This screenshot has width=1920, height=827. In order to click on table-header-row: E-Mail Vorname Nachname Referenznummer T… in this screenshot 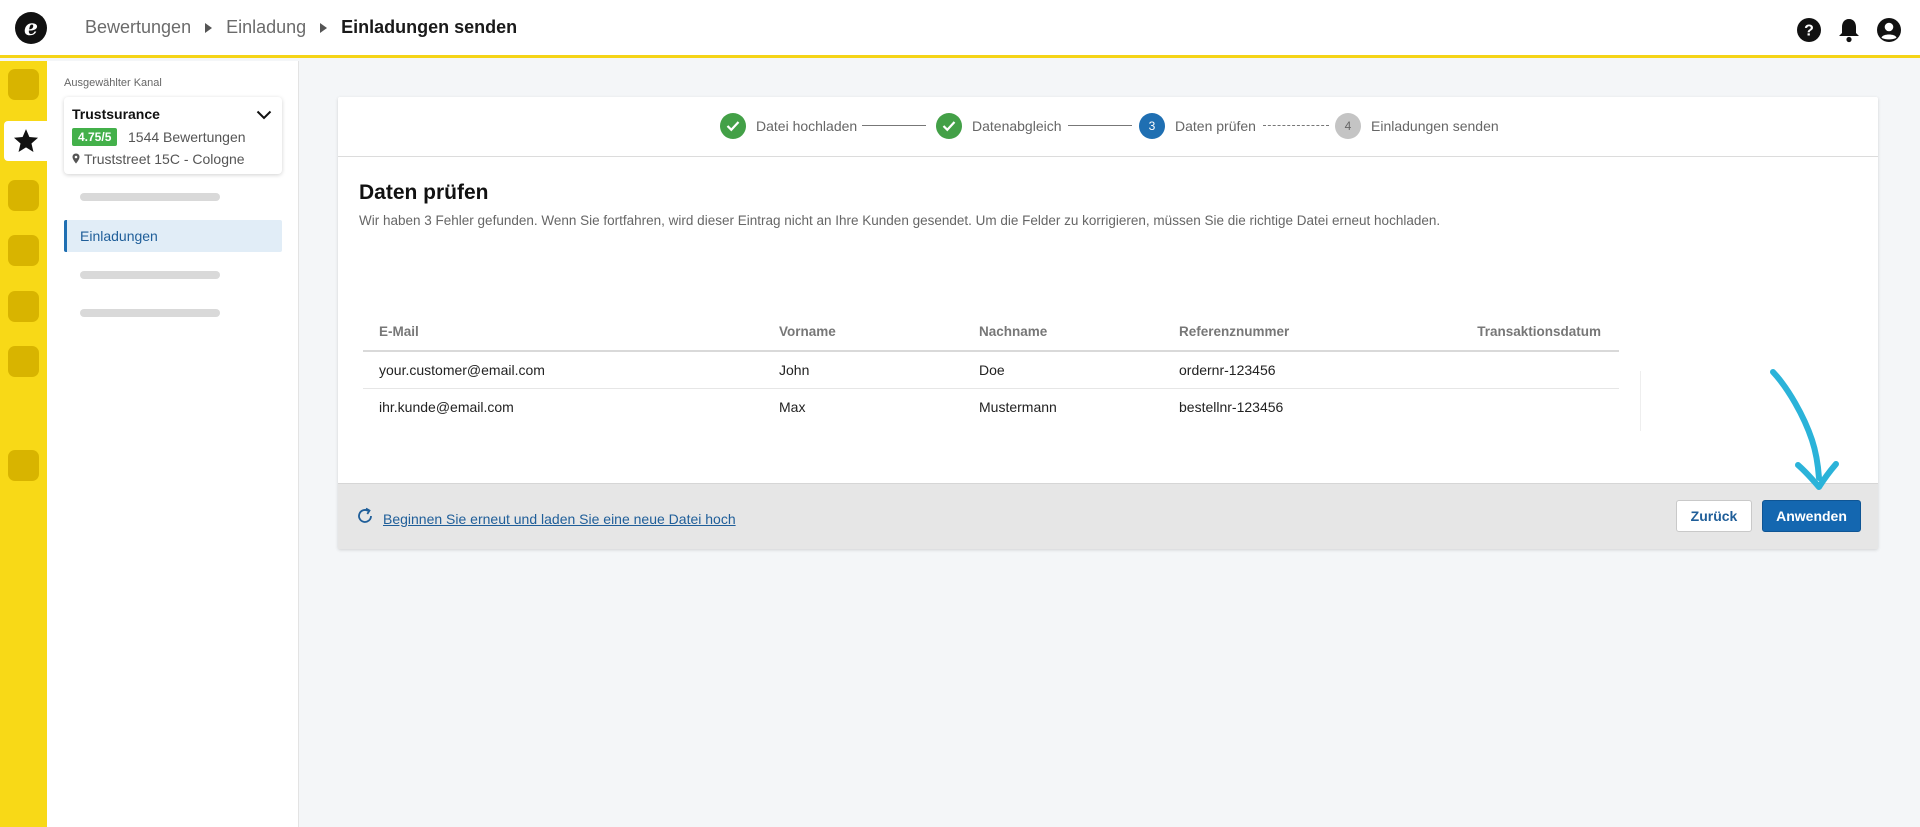, I will do `click(991, 332)`.